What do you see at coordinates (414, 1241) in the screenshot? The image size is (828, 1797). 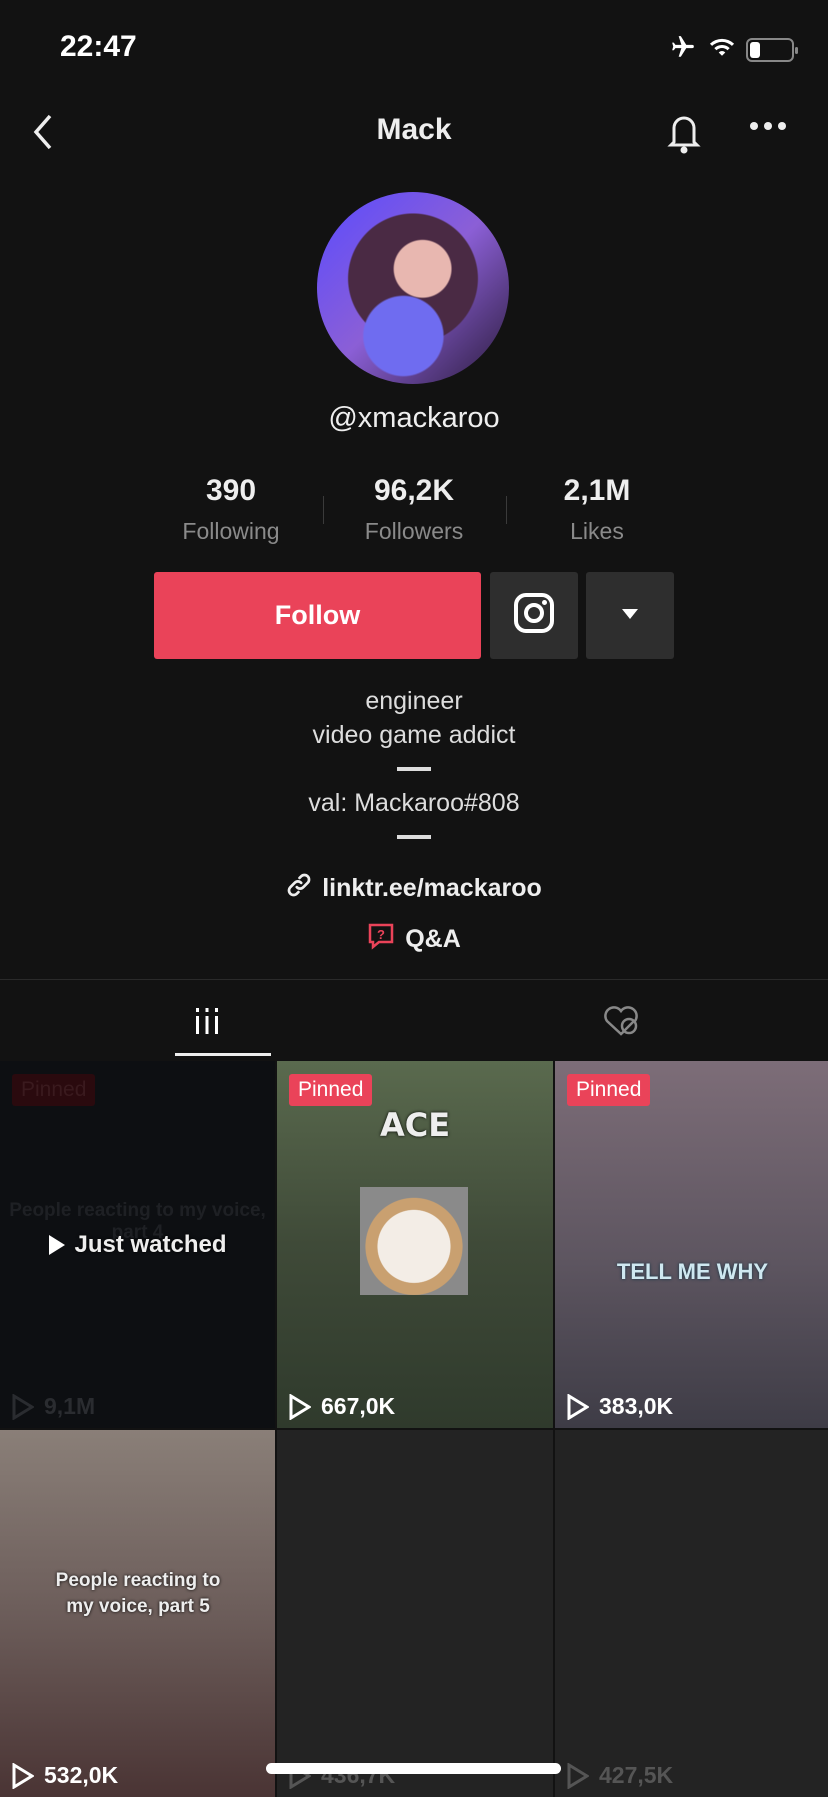 I see `cat-image` at bounding box center [414, 1241].